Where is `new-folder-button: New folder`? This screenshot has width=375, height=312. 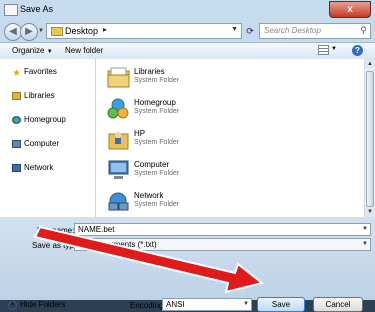 new-folder-button: New folder is located at coordinates (84, 50).